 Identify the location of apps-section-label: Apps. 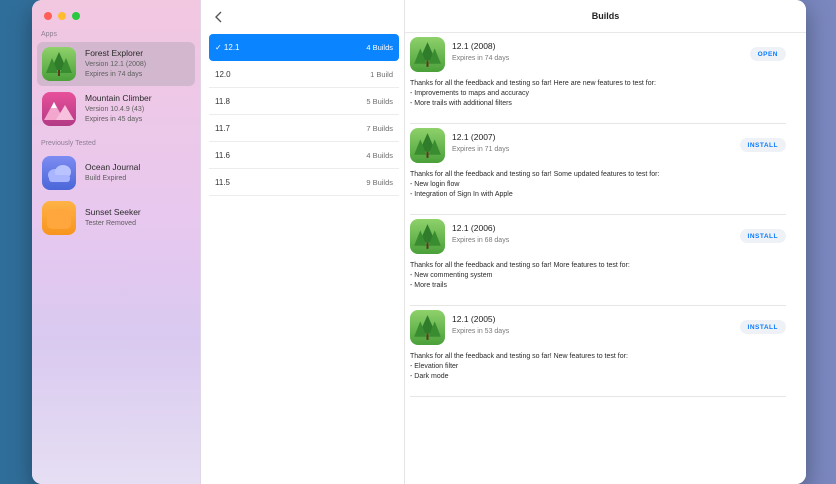
(49, 34).